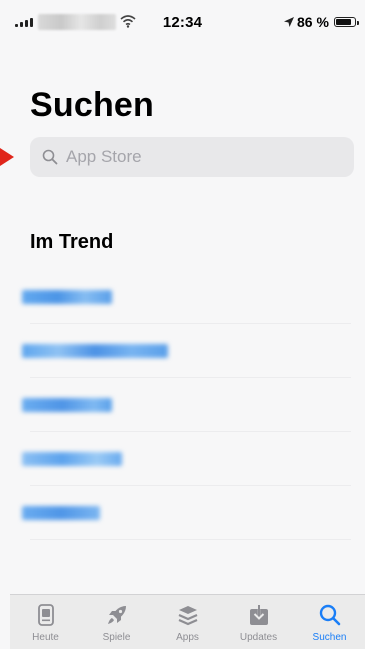  I want to click on battery-icon, so click(346, 22).